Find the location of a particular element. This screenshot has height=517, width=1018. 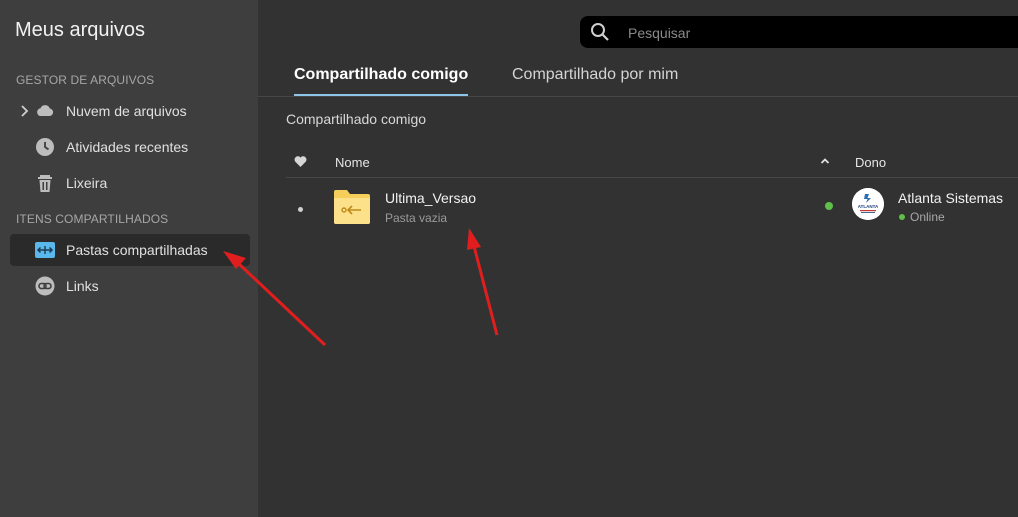

avatar: ATLANTA is located at coordinates (868, 204).